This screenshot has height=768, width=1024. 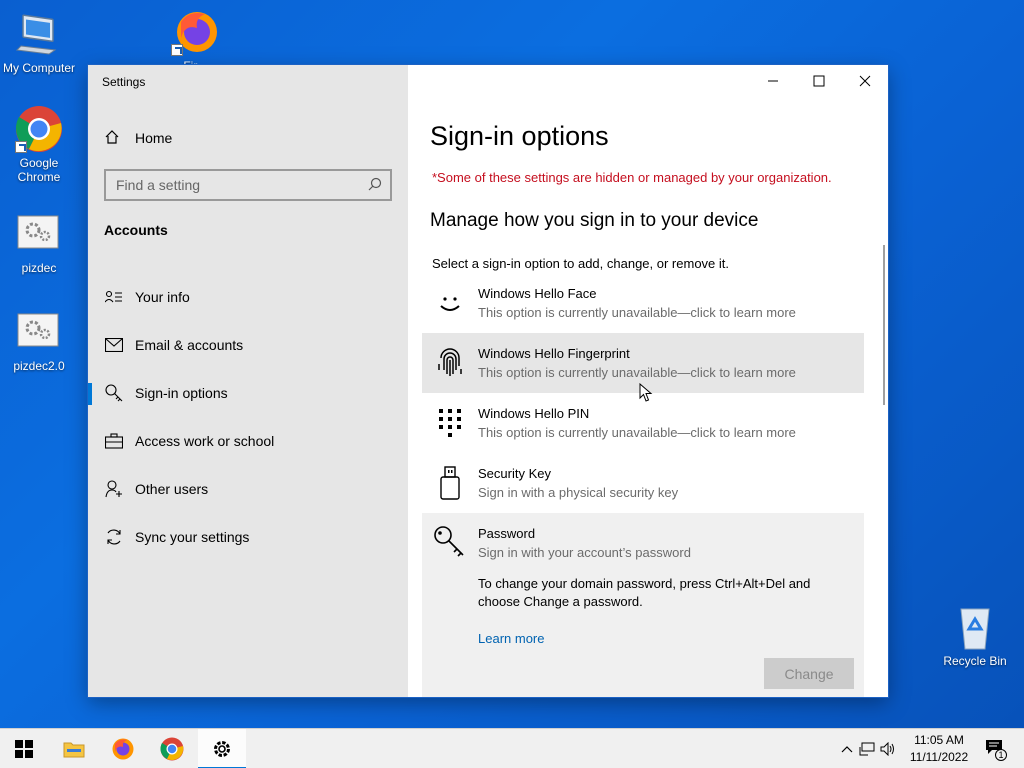 I want to click on desktop-icon-label: pizdec2.0, so click(x=39, y=366).